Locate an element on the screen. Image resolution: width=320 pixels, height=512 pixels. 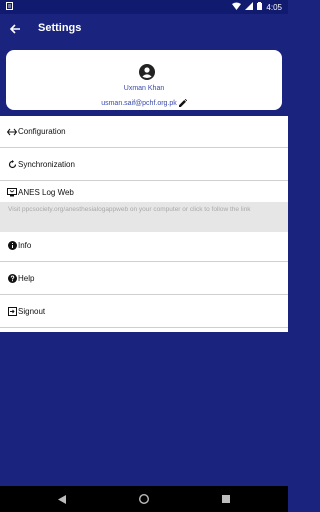
monitor-icon is located at coordinates (12, 192).